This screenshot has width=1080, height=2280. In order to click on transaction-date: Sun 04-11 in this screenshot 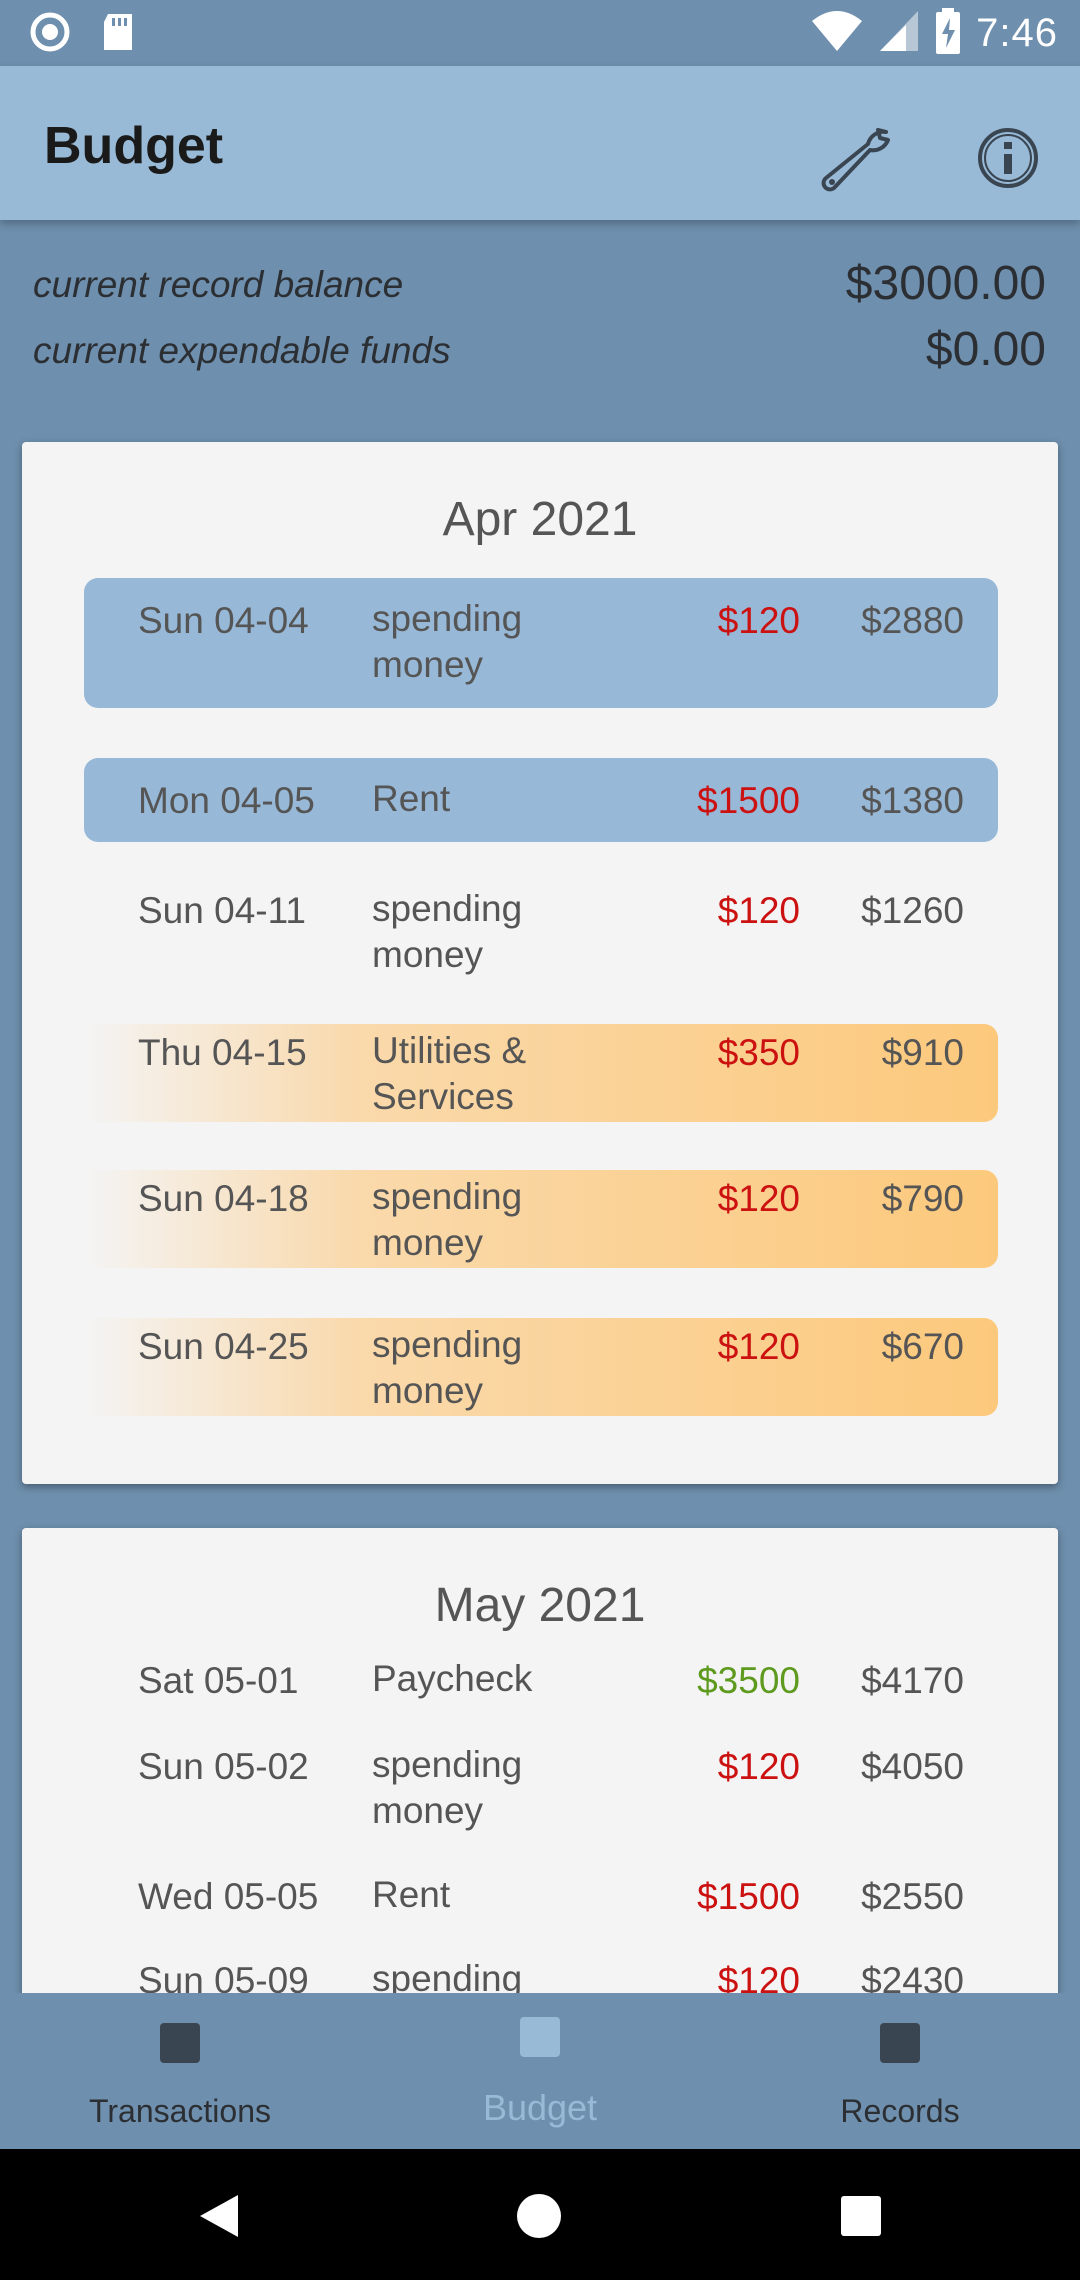, I will do `click(222, 910)`.